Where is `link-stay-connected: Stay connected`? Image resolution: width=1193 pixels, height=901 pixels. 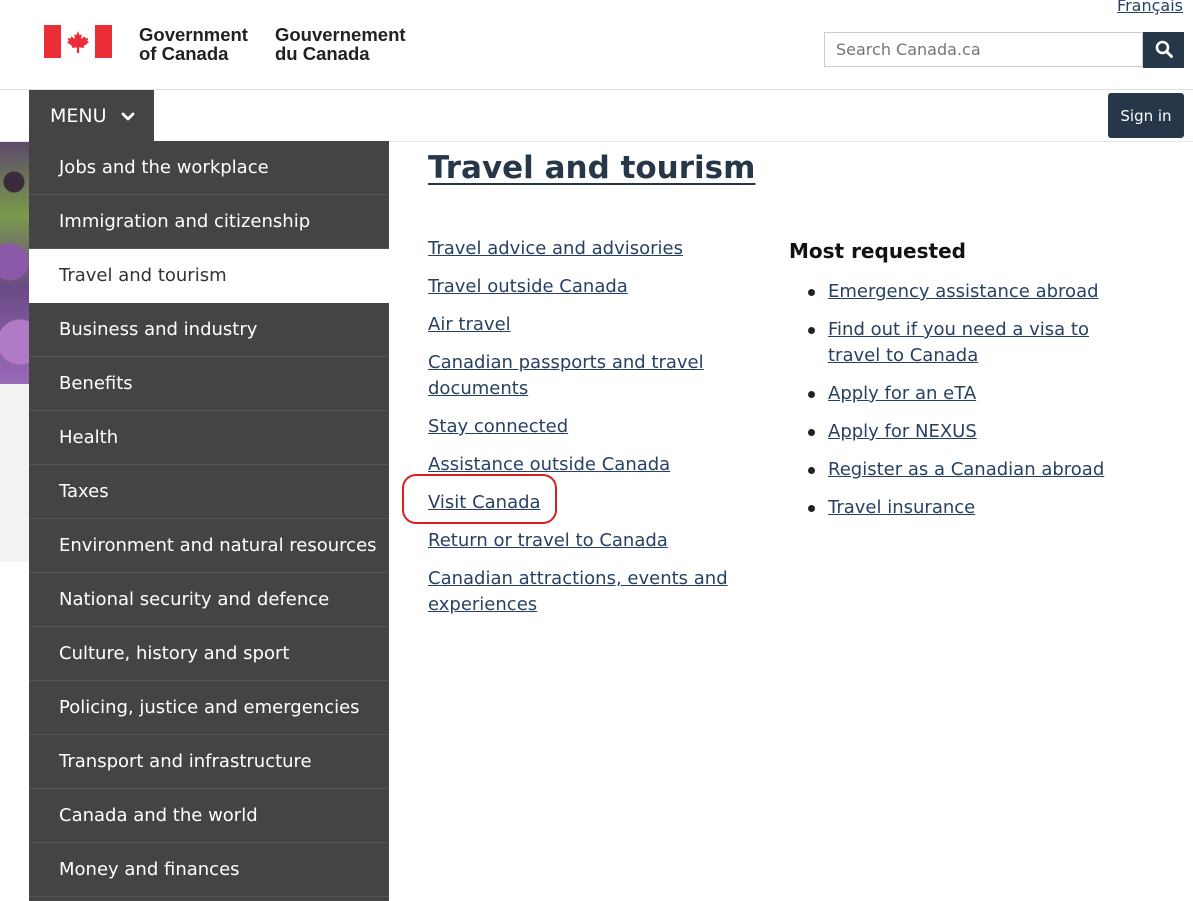 link-stay-connected: Stay connected is located at coordinates (498, 426).